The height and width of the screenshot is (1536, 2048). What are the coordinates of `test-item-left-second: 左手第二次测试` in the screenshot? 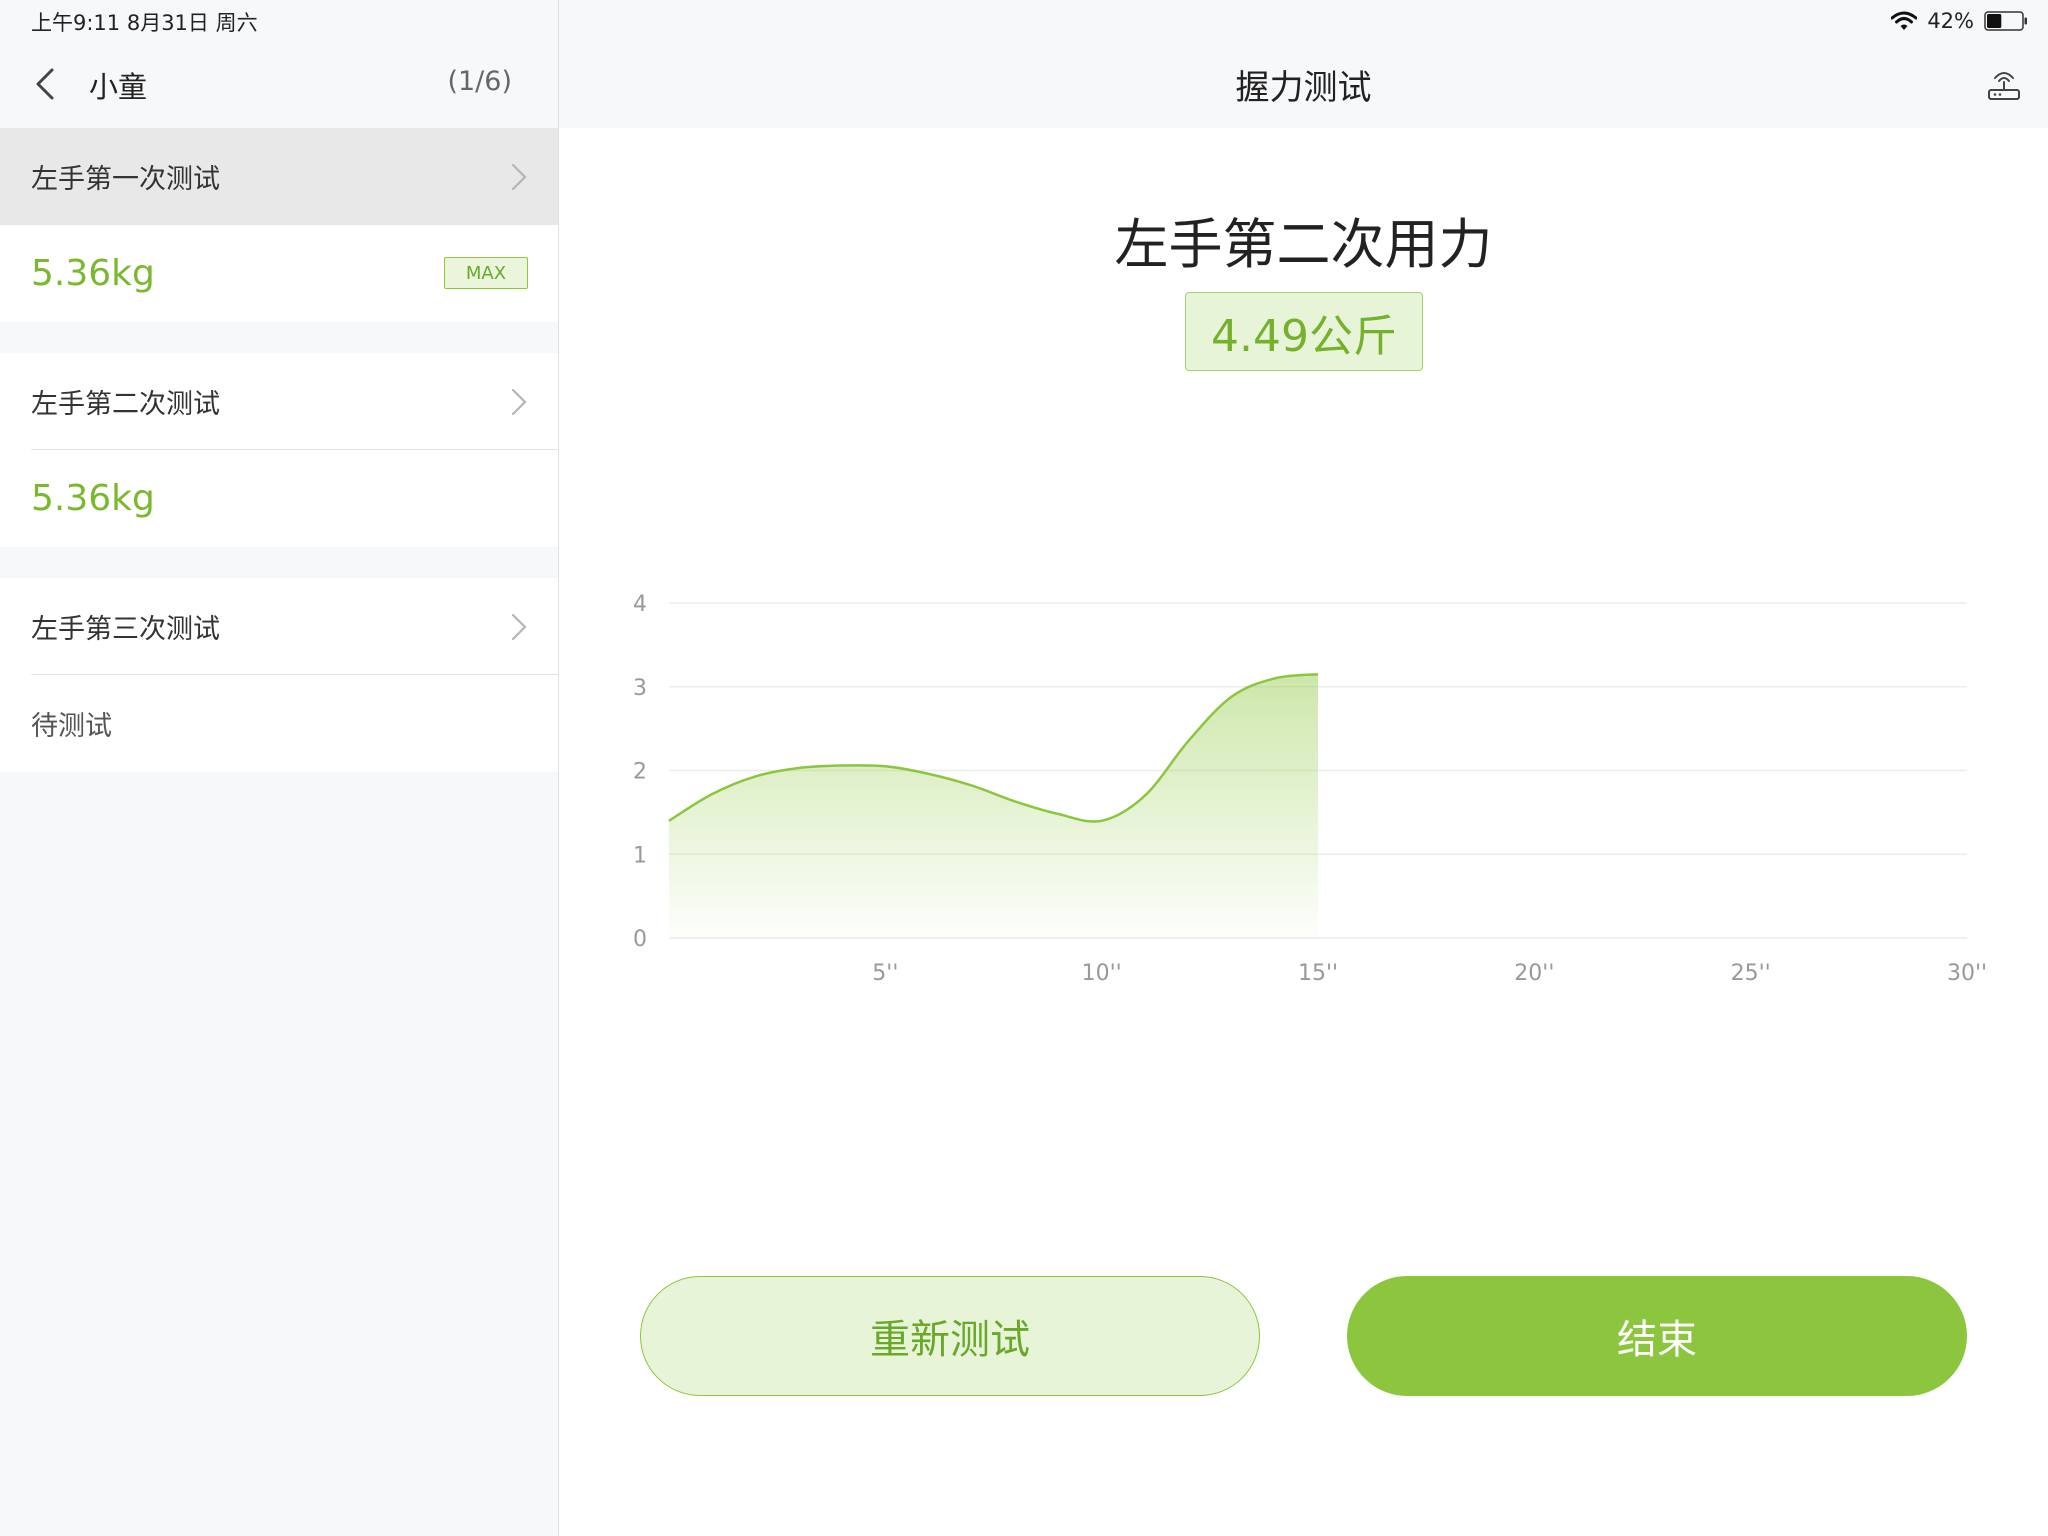 It's located at (279, 401).